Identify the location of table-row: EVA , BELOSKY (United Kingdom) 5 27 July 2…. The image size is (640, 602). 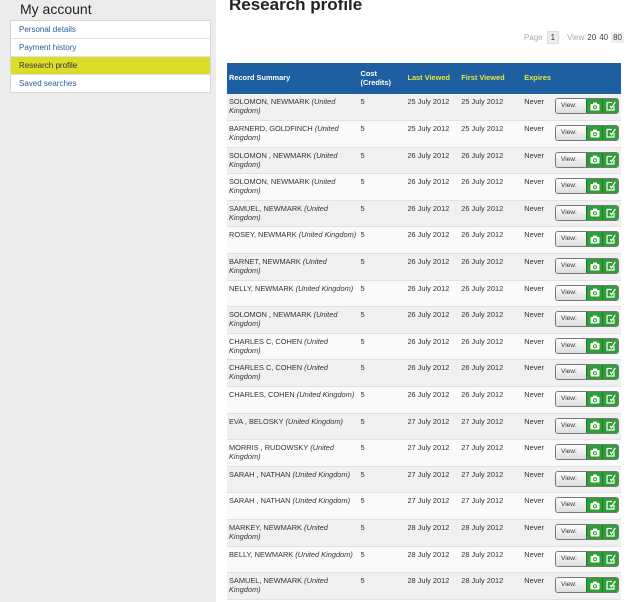
(424, 427).